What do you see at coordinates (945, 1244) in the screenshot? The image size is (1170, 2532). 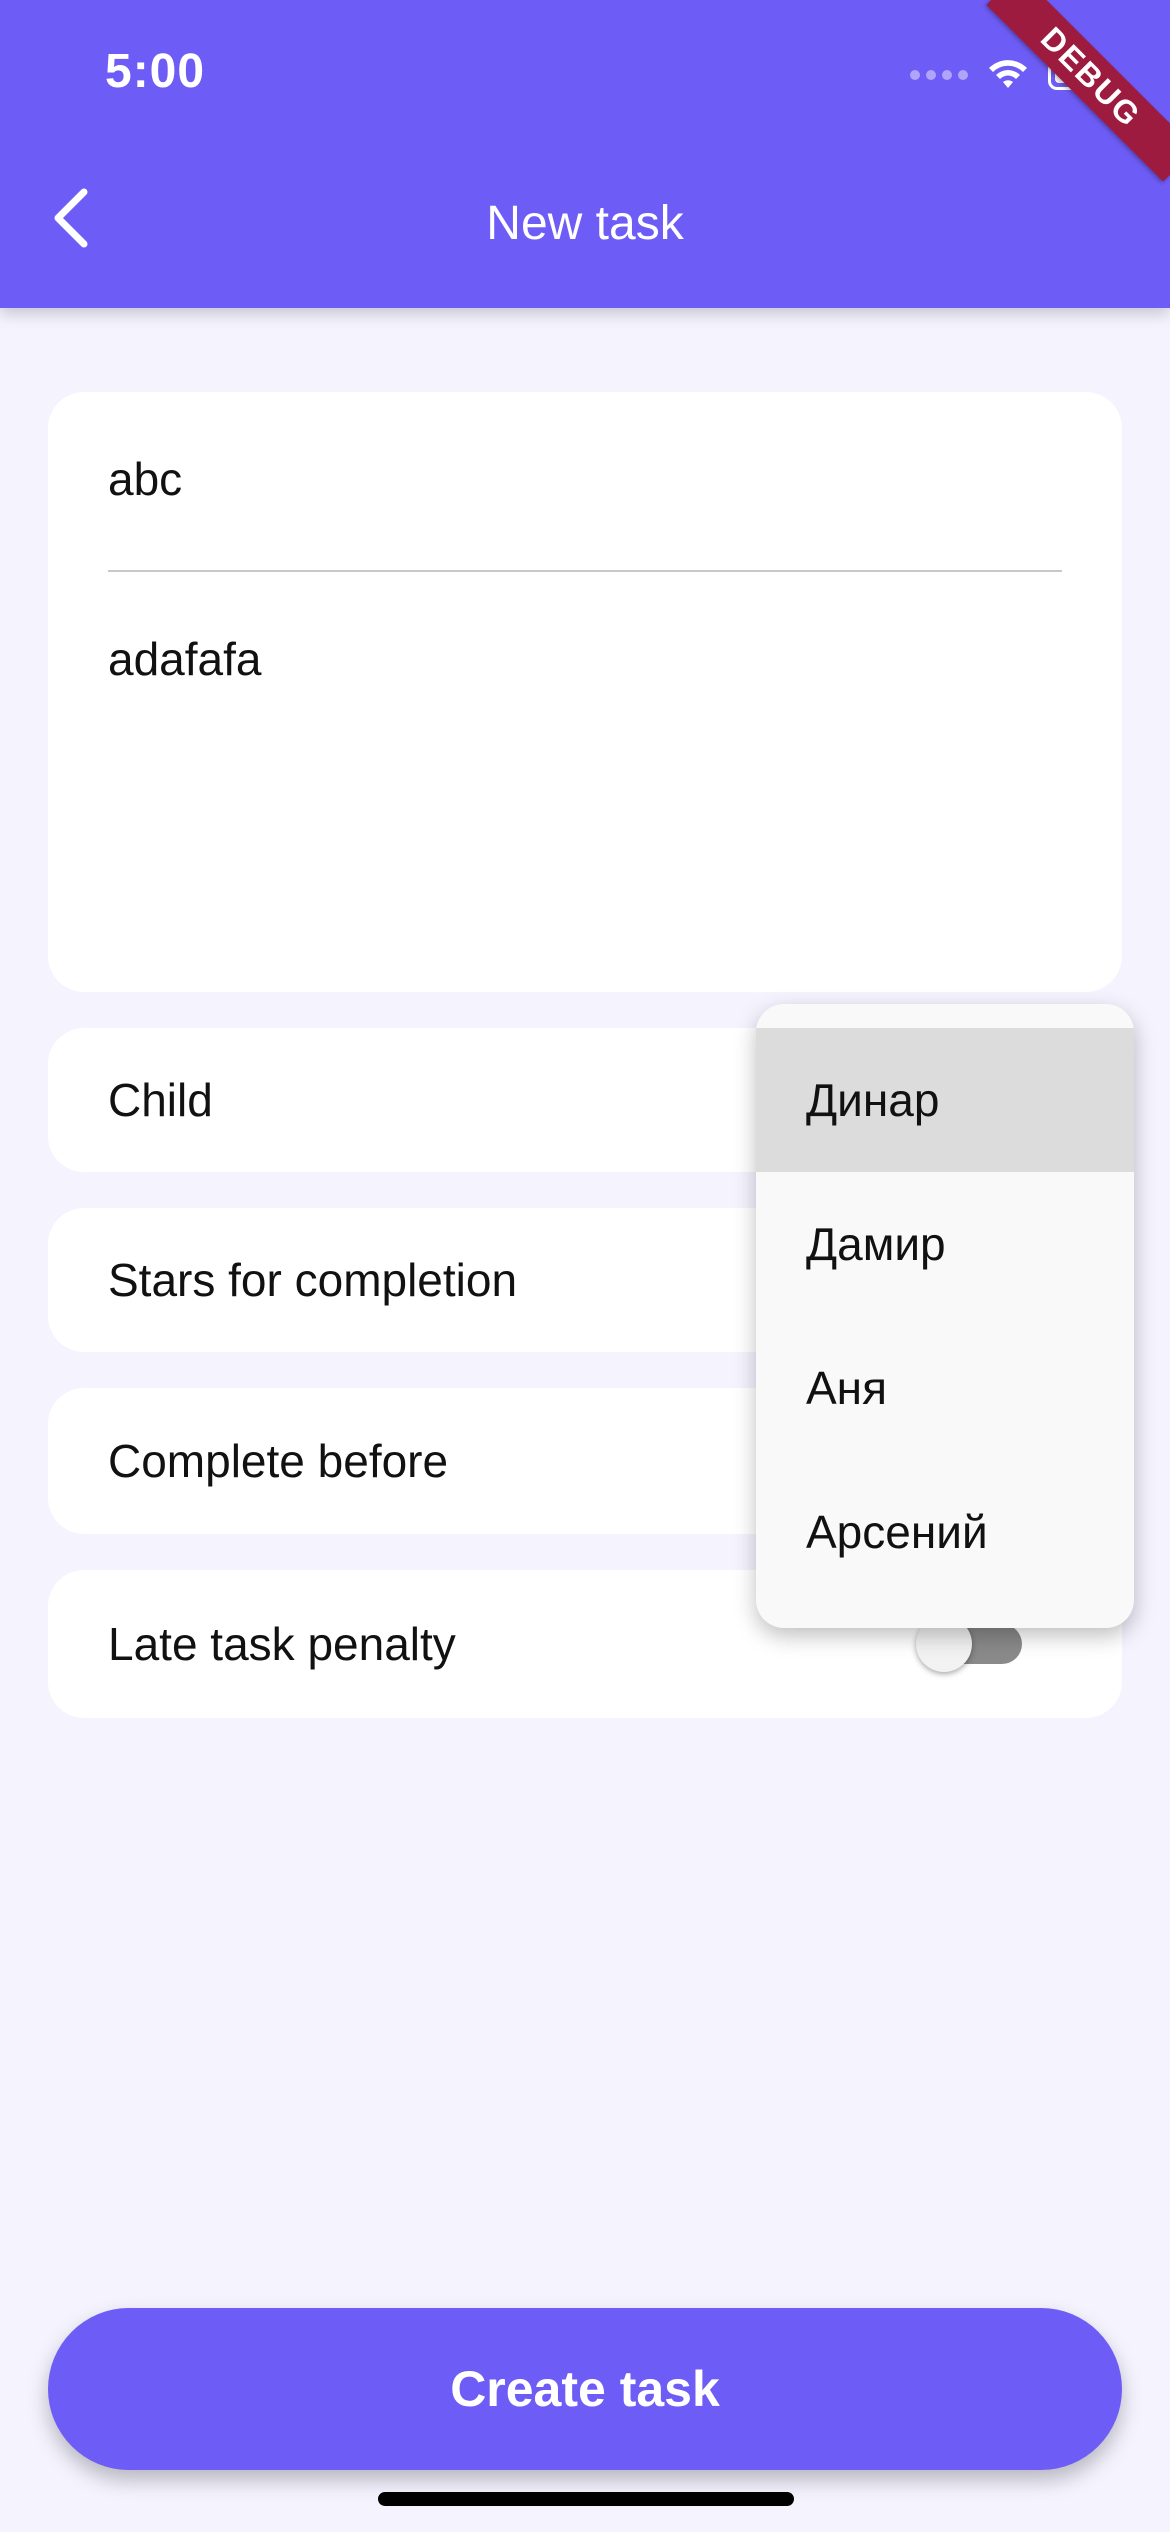 I see `dropdown-option: Дамир` at bounding box center [945, 1244].